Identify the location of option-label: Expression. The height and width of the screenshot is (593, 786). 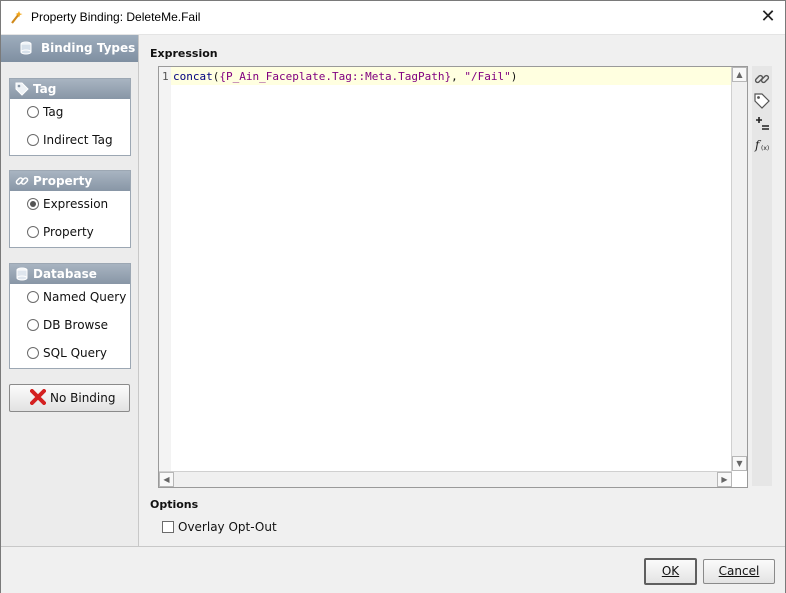
(76, 204).